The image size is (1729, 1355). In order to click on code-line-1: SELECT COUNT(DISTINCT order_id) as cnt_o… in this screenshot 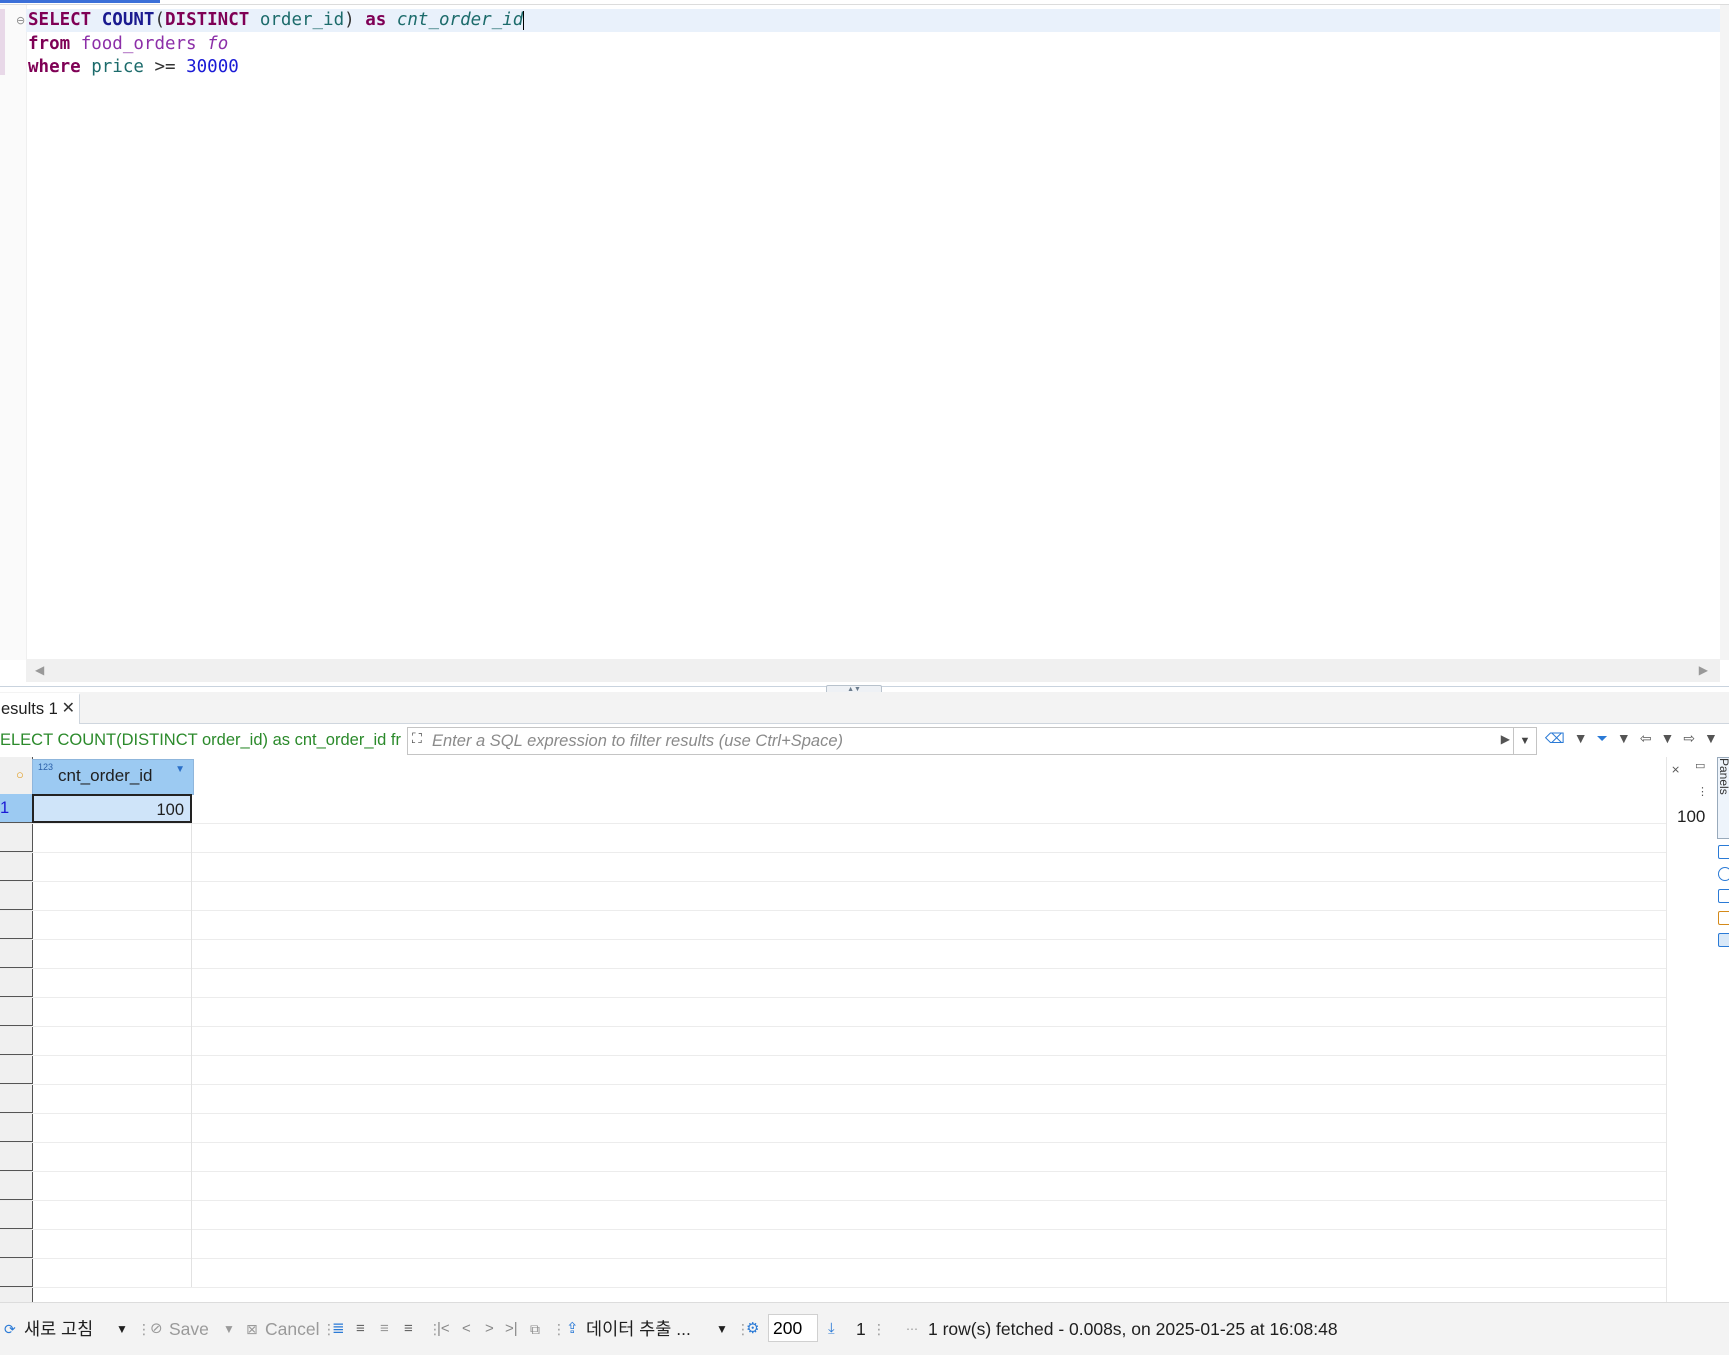, I will do `click(874, 20)`.